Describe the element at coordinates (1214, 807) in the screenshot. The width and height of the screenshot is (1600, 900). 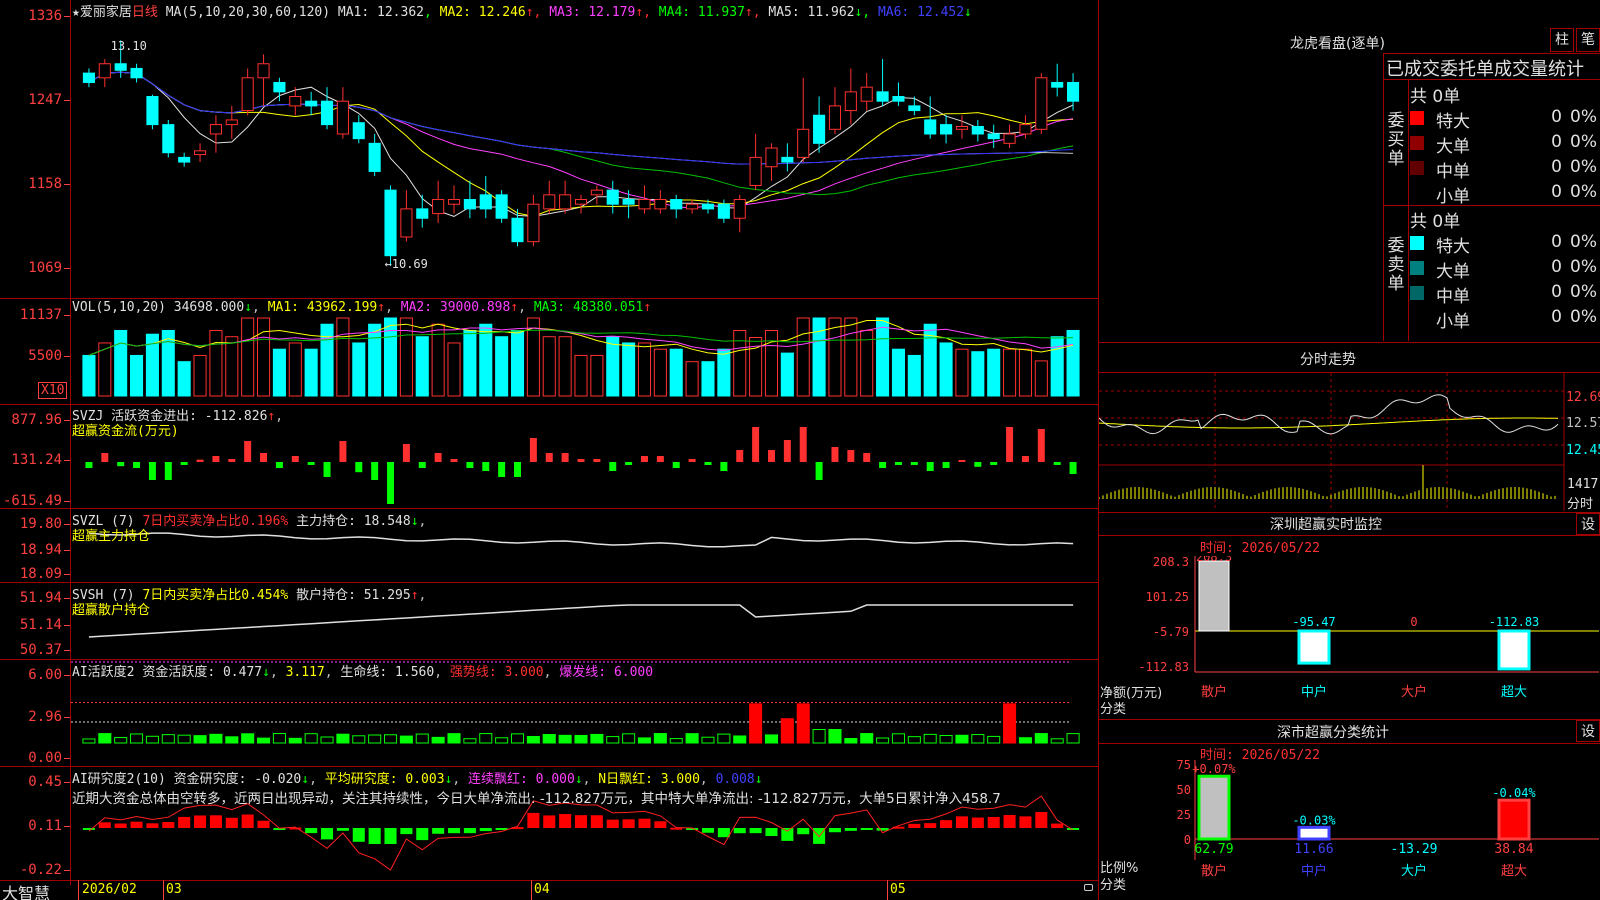
I see `stat-bar` at that location.